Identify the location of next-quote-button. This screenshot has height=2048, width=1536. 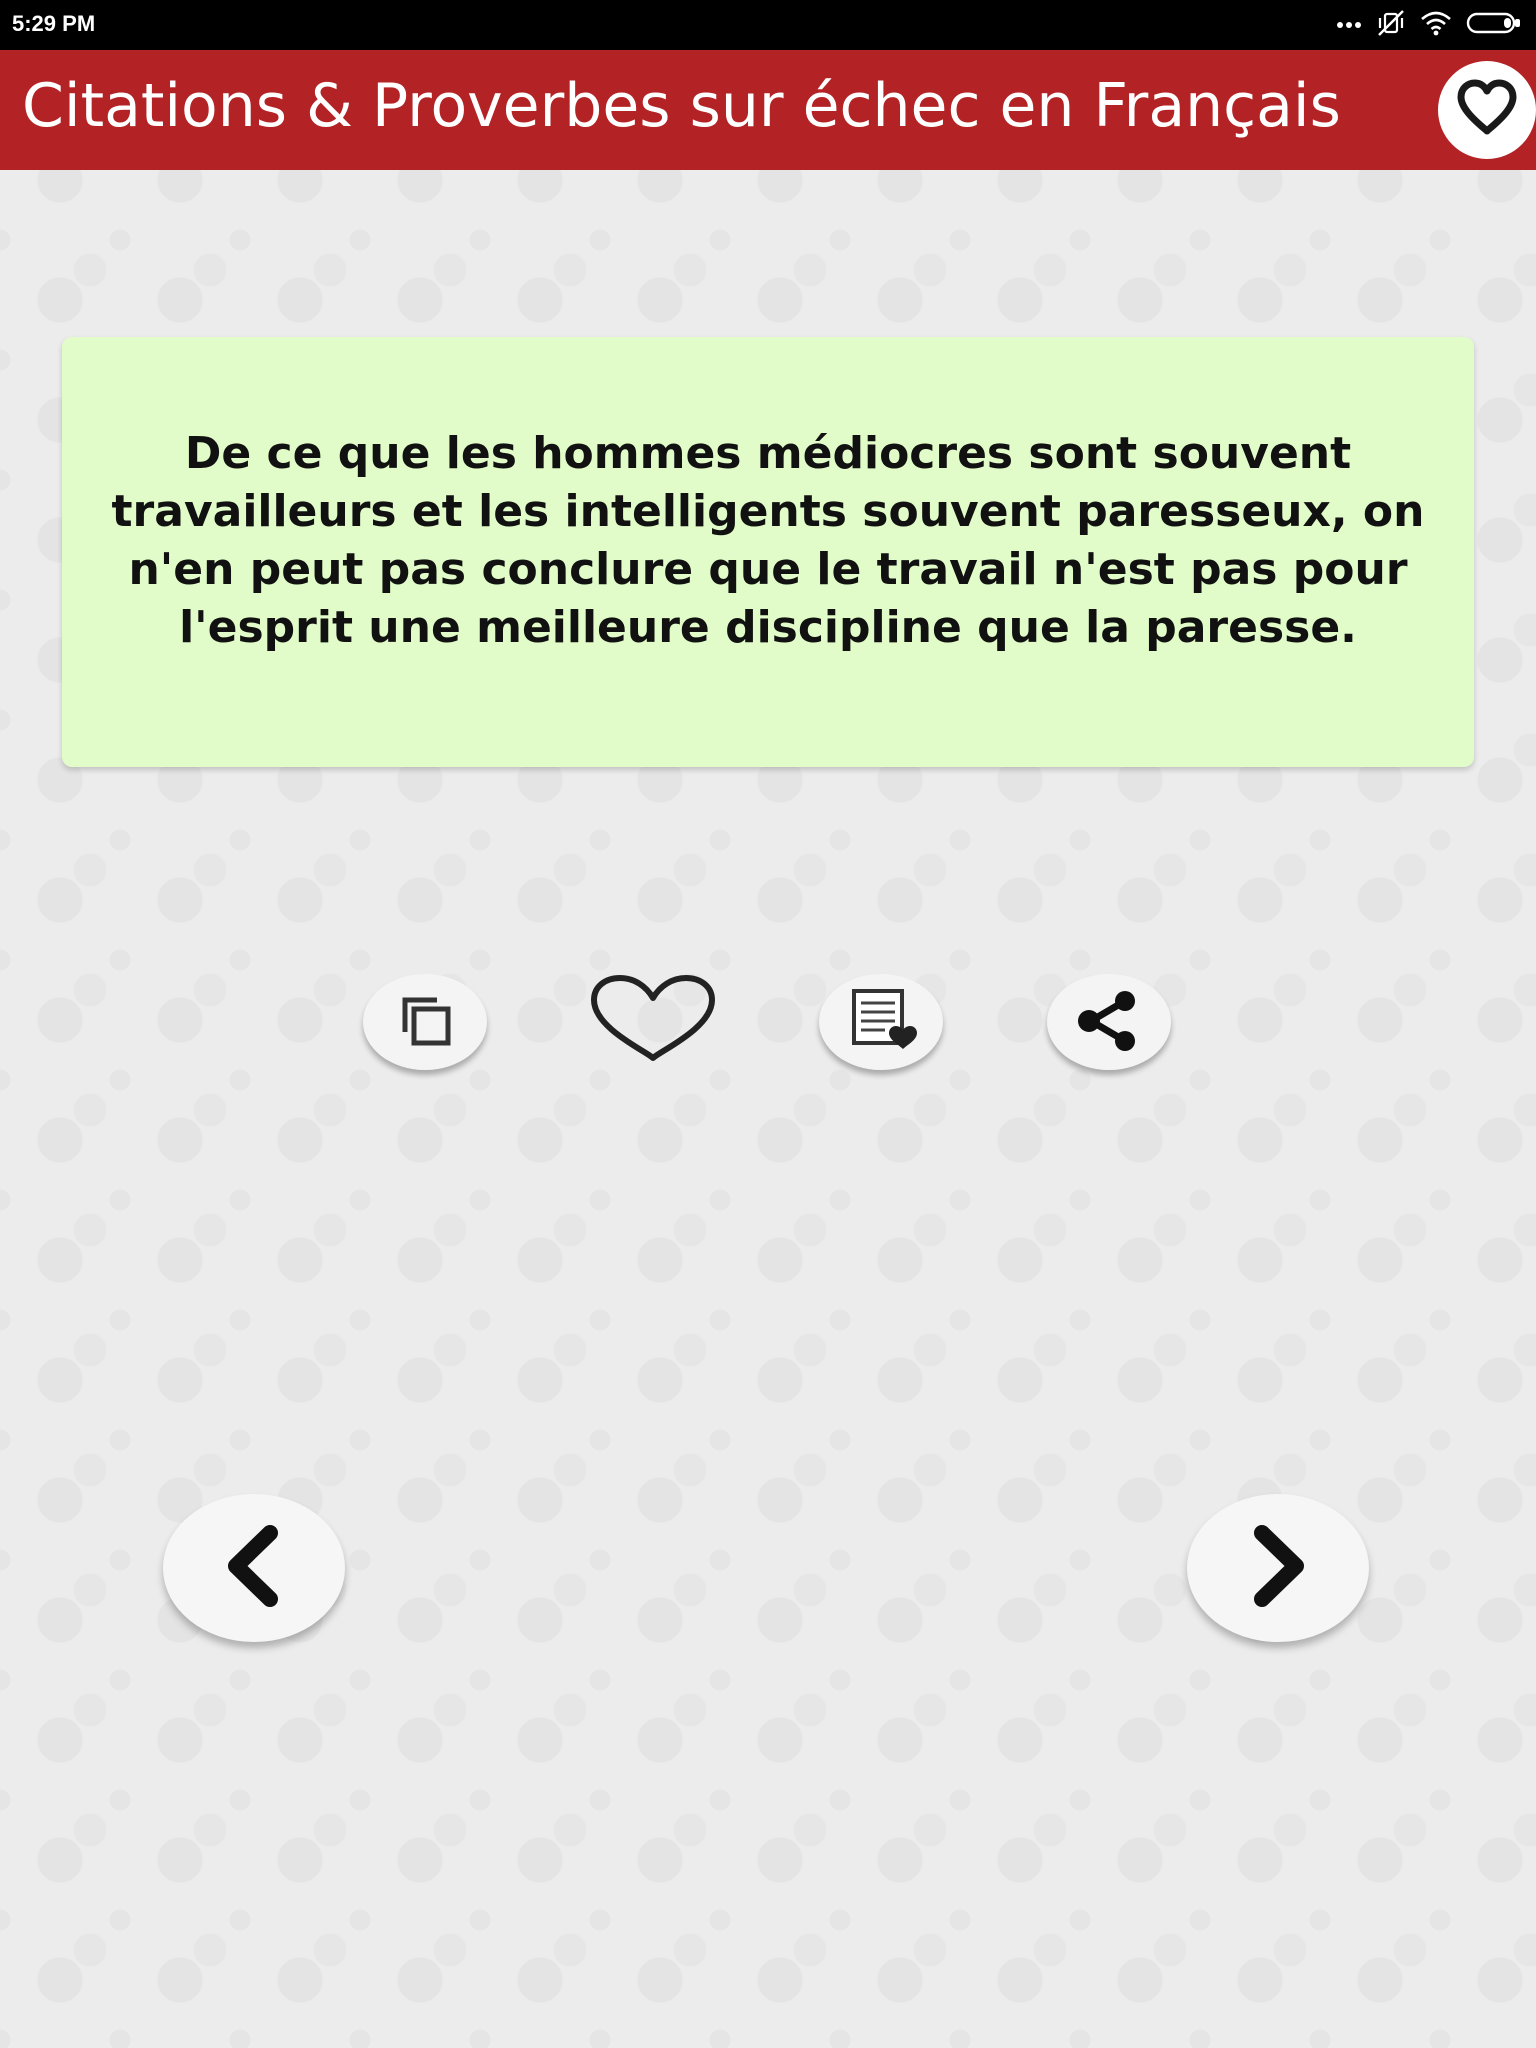
(1278, 1568).